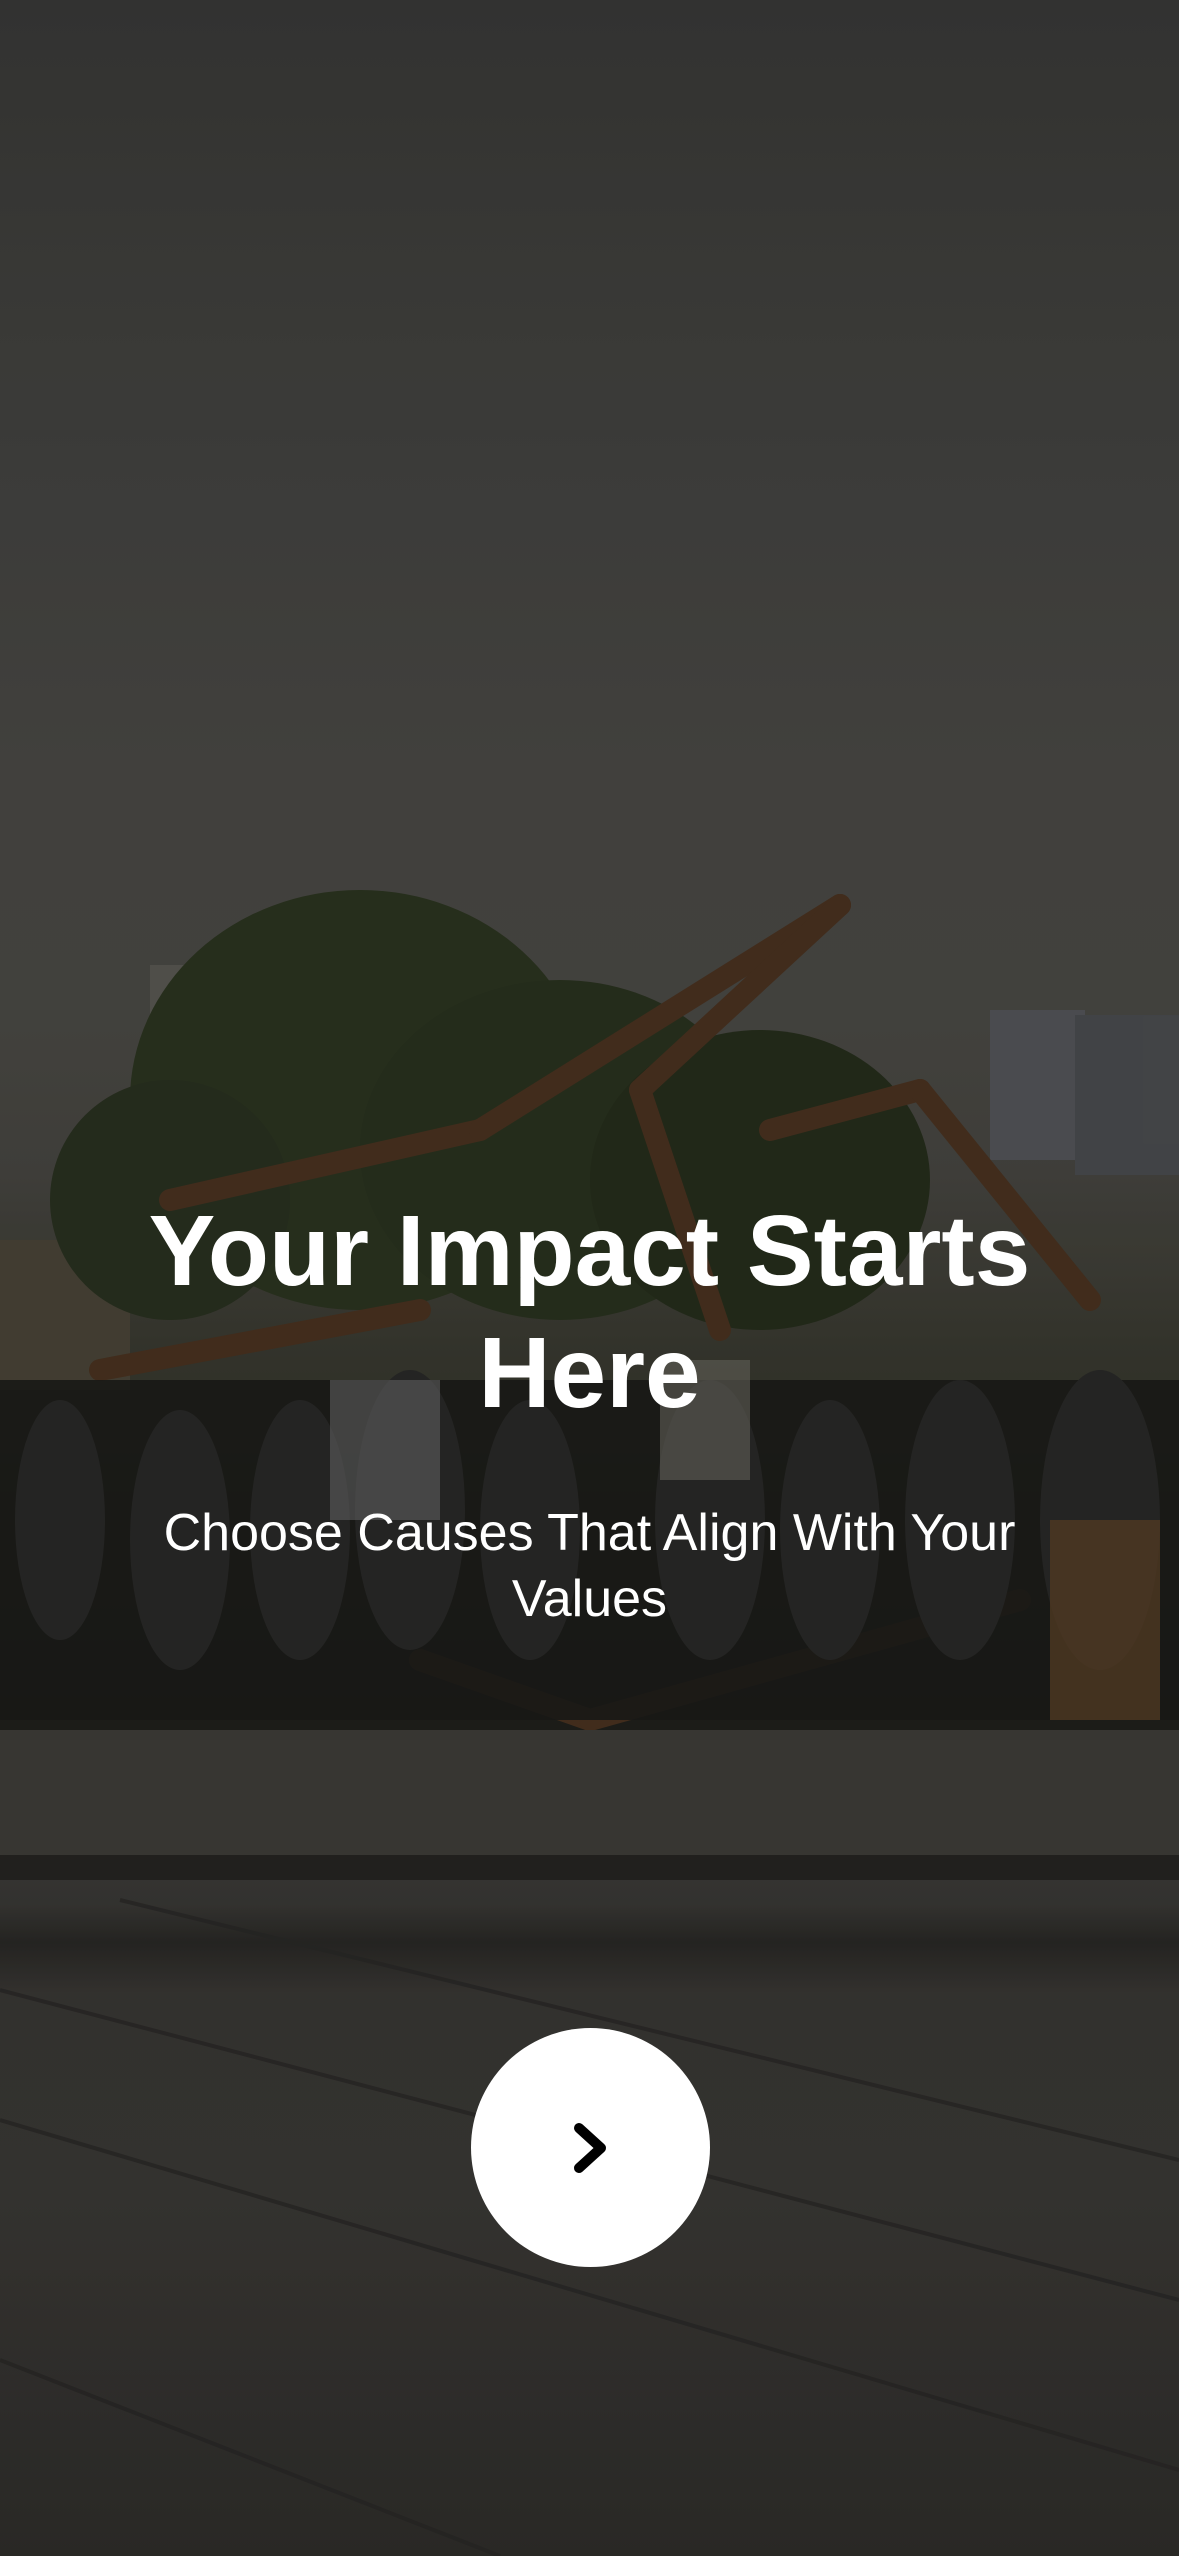 The image size is (1179, 2556). I want to click on next-button, so click(590, 2147).